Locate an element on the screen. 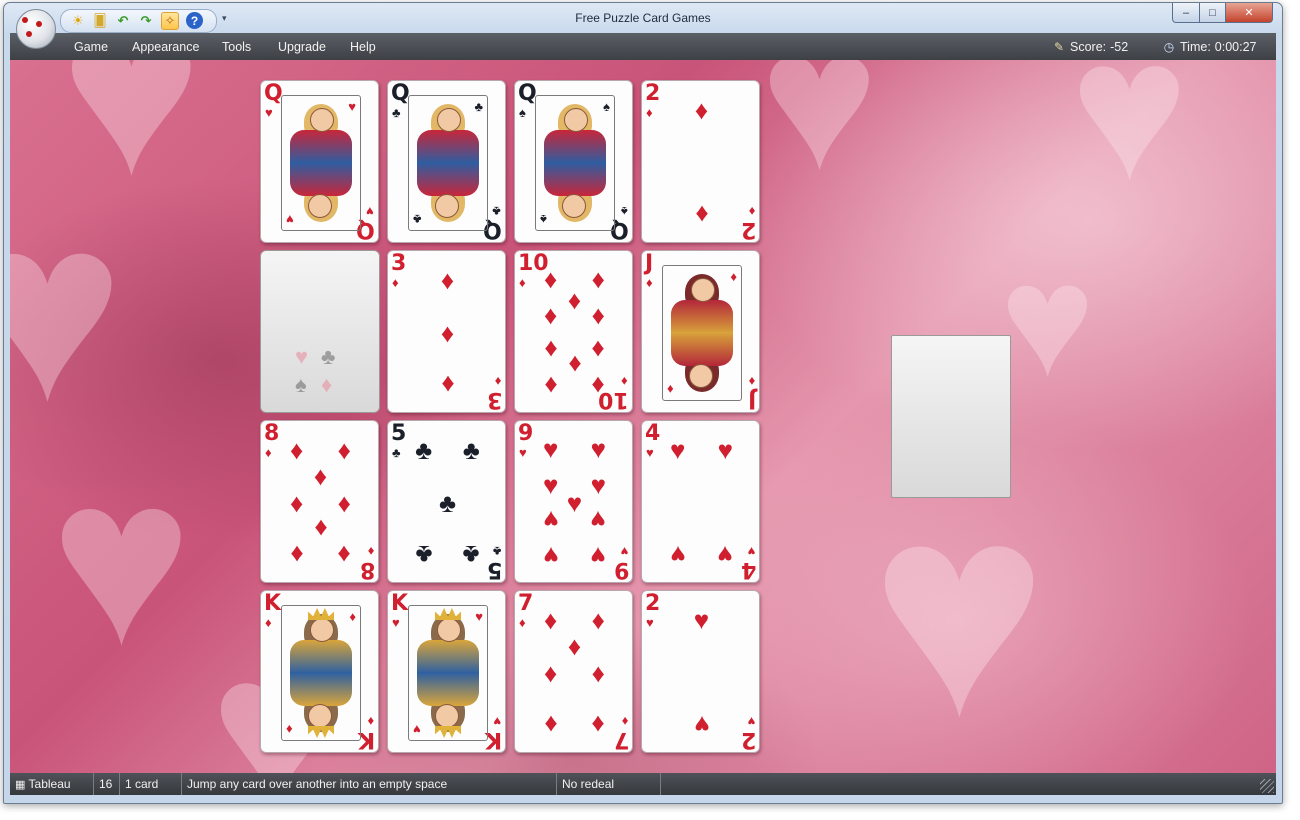 The image size is (1300, 820). playing-card: Q ♠ Q ♠ ♠ ♠ is located at coordinates (573, 161).